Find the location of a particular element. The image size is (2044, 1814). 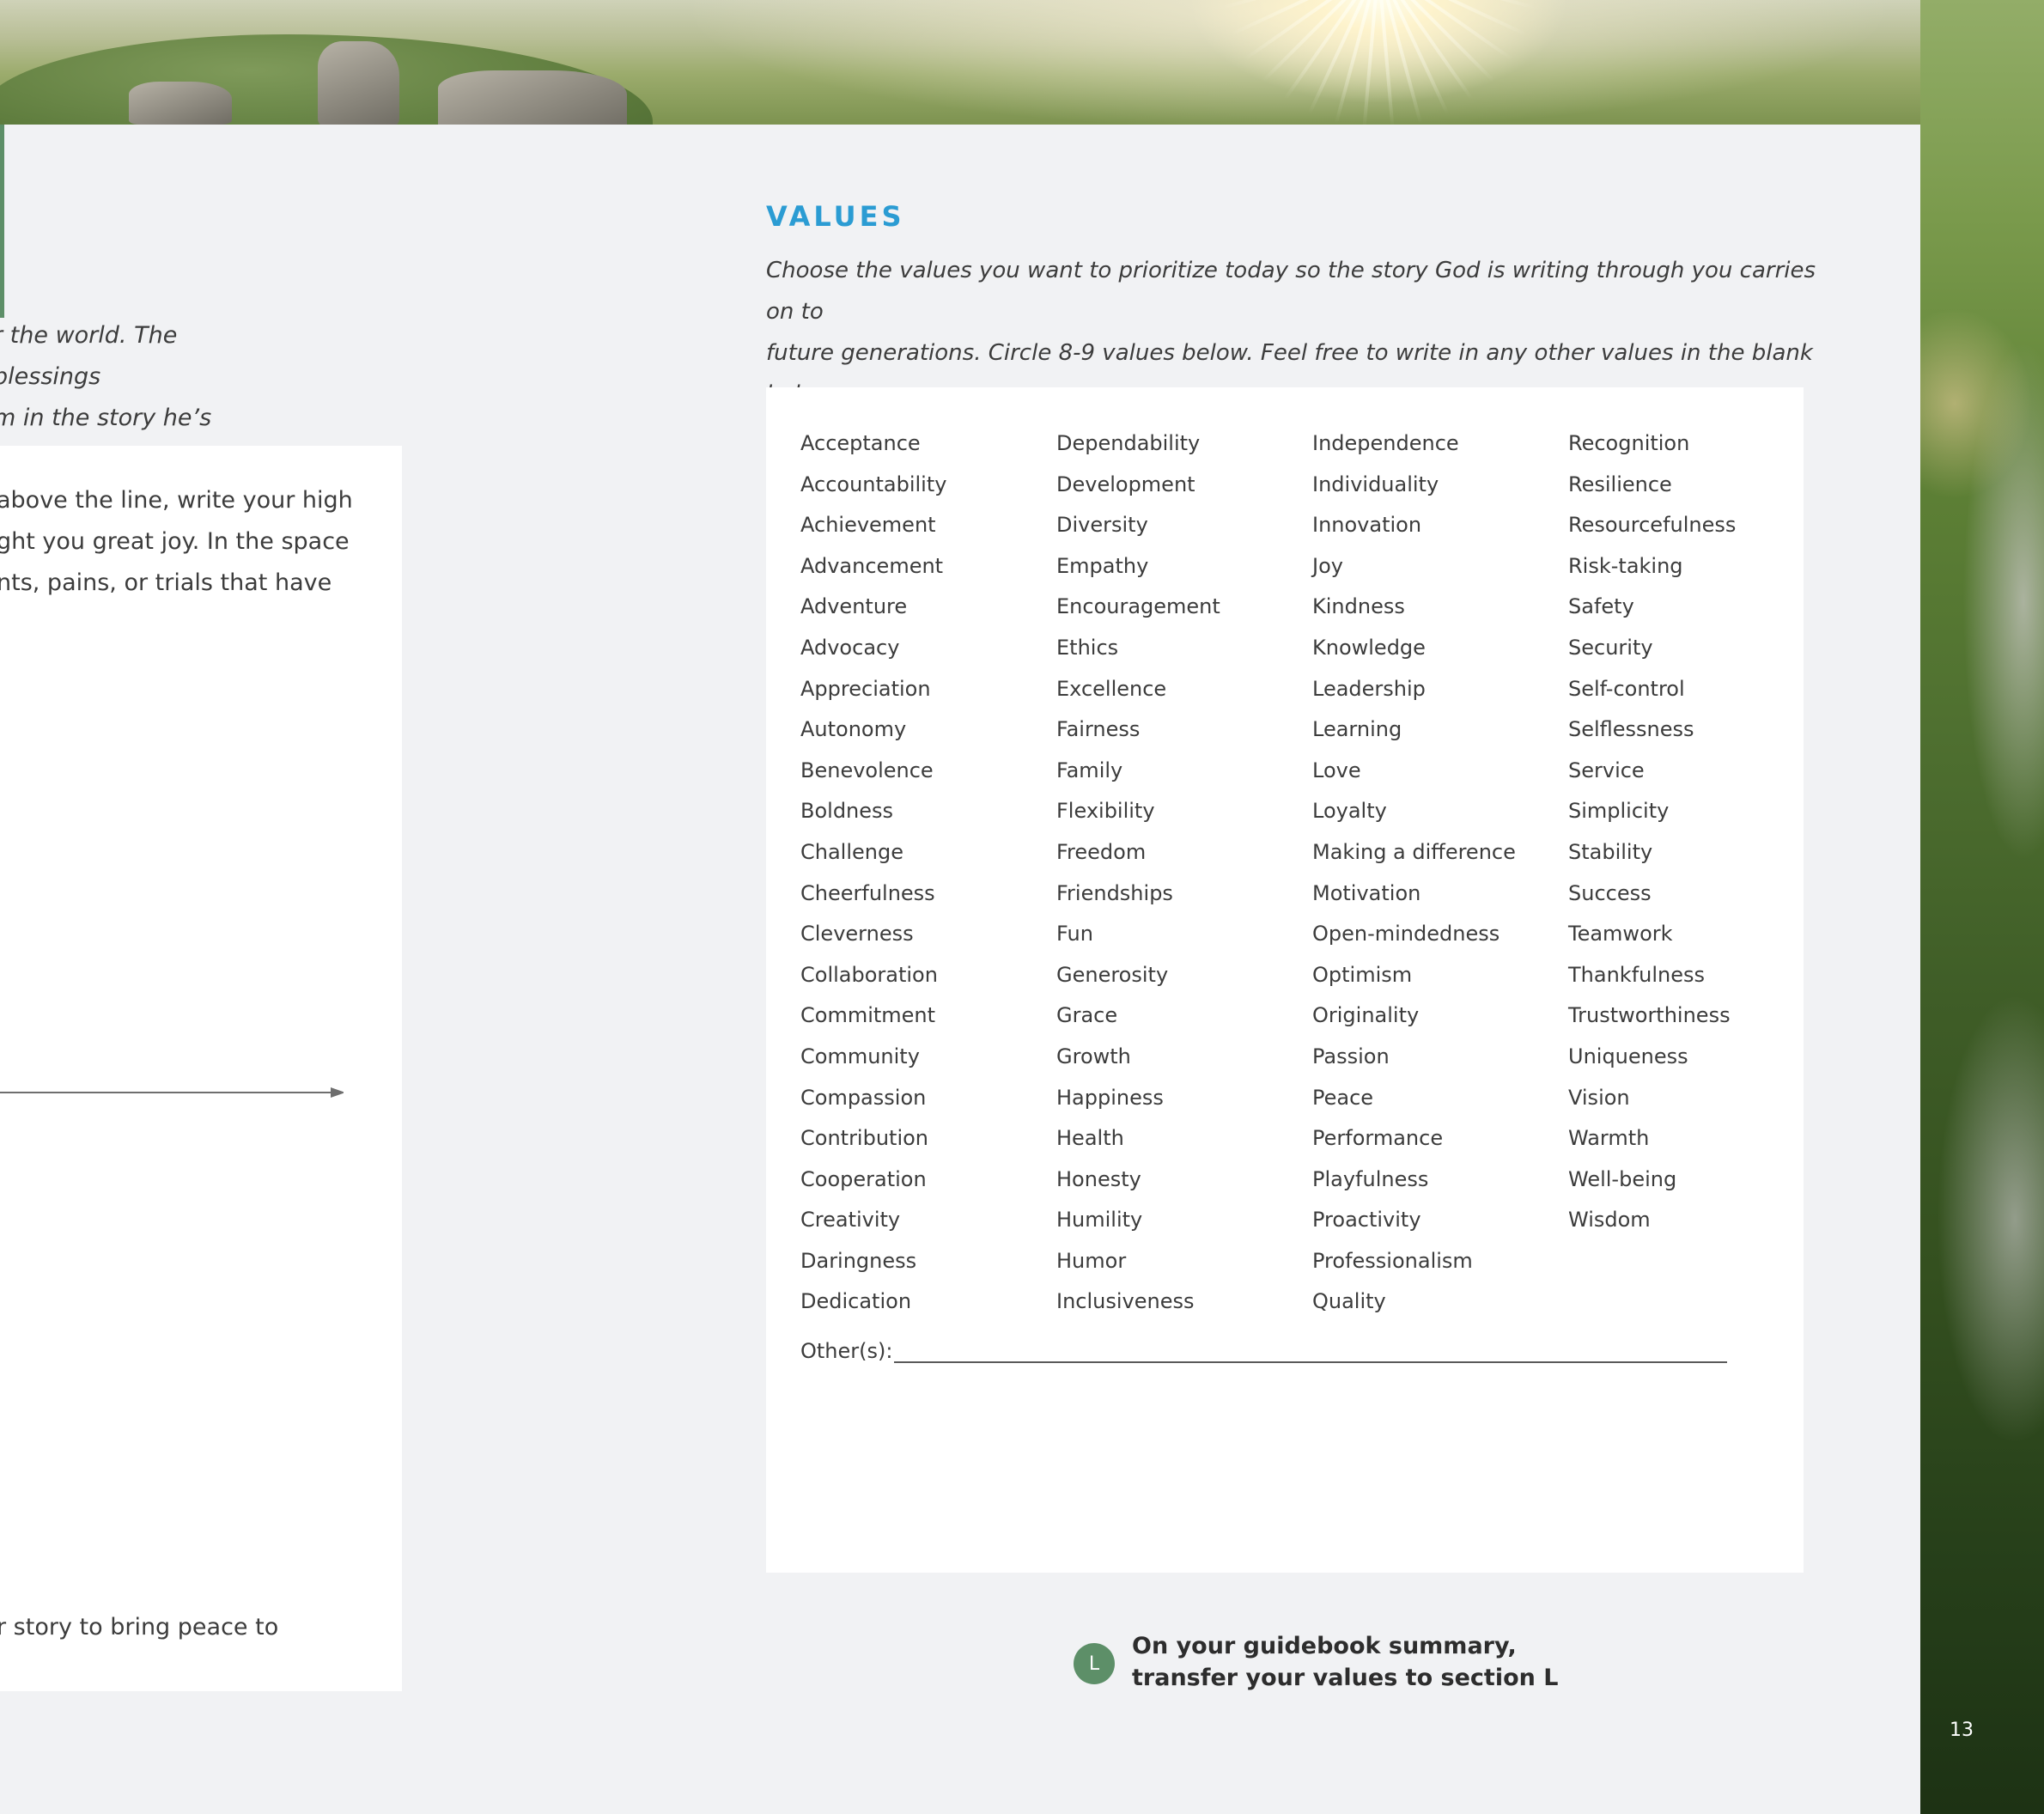

value-option: Professionalism is located at coordinates (1440, 1261).